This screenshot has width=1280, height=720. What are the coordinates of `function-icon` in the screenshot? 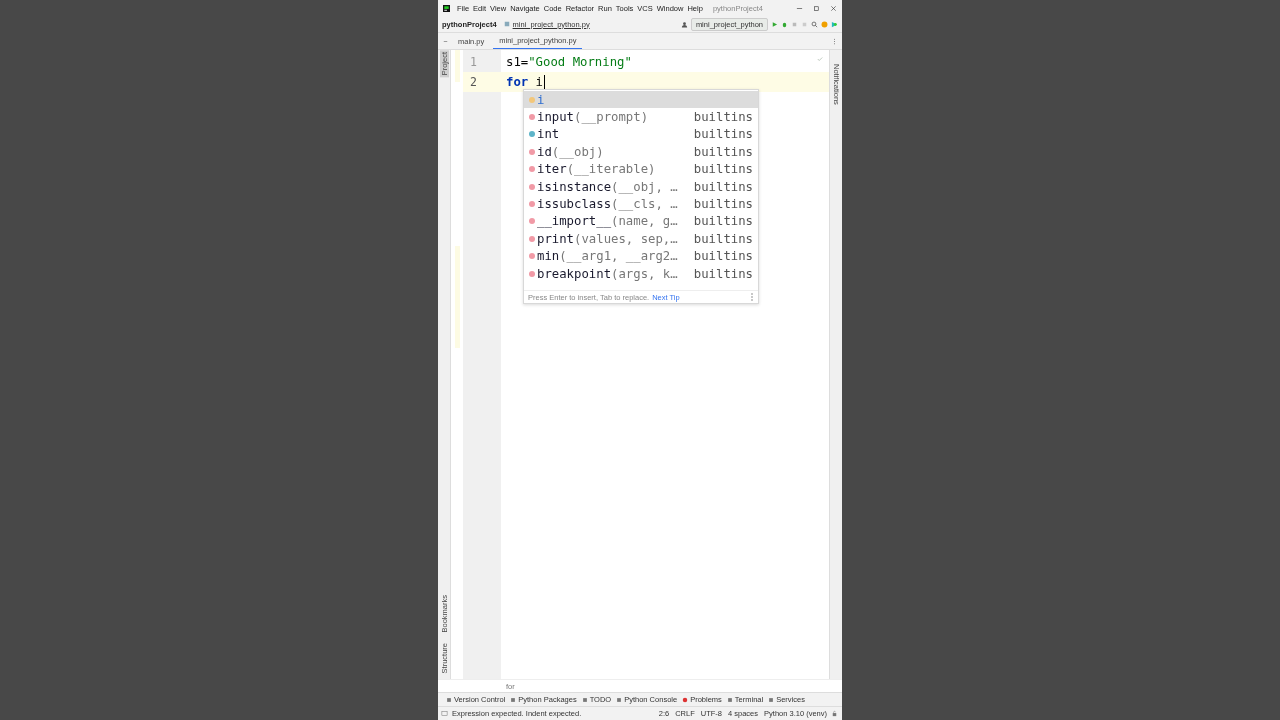 It's located at (532, 117).